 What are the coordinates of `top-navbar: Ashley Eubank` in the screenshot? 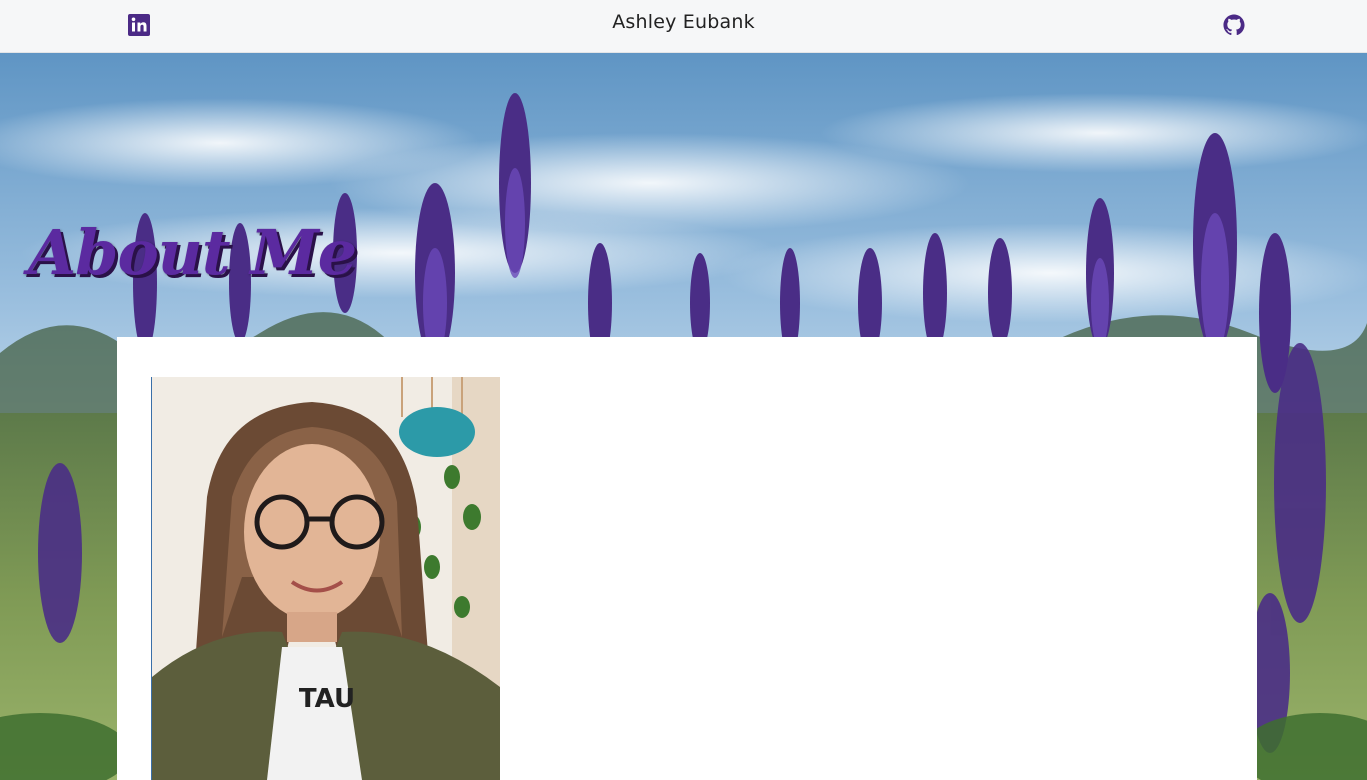 It's located at (683, 26).